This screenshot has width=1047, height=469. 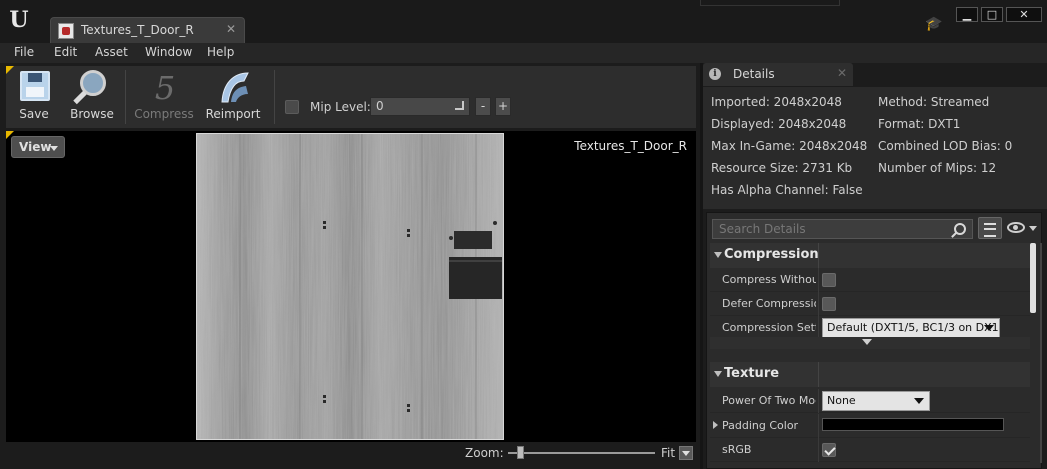 What do you see at coordinates (19, 20) in the screenshot?
I see `unreal-logo-icon: U` at bounding box center [19, 20].